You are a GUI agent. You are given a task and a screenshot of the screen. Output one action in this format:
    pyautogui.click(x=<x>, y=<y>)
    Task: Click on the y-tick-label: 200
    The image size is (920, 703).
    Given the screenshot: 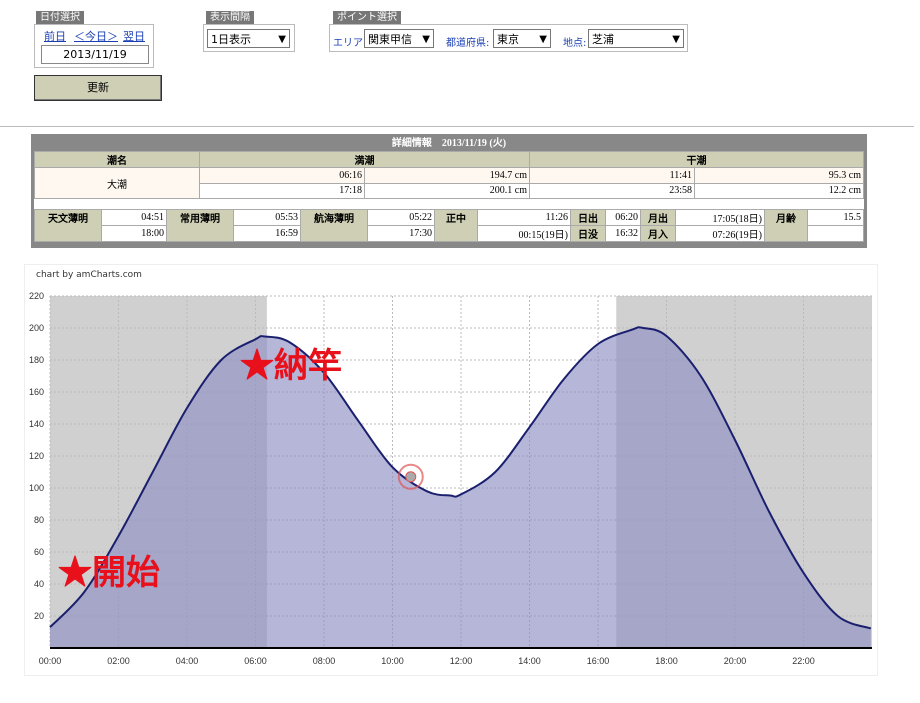 What is the action you would take?
    pyautogui.click(x=36, y=328)
    